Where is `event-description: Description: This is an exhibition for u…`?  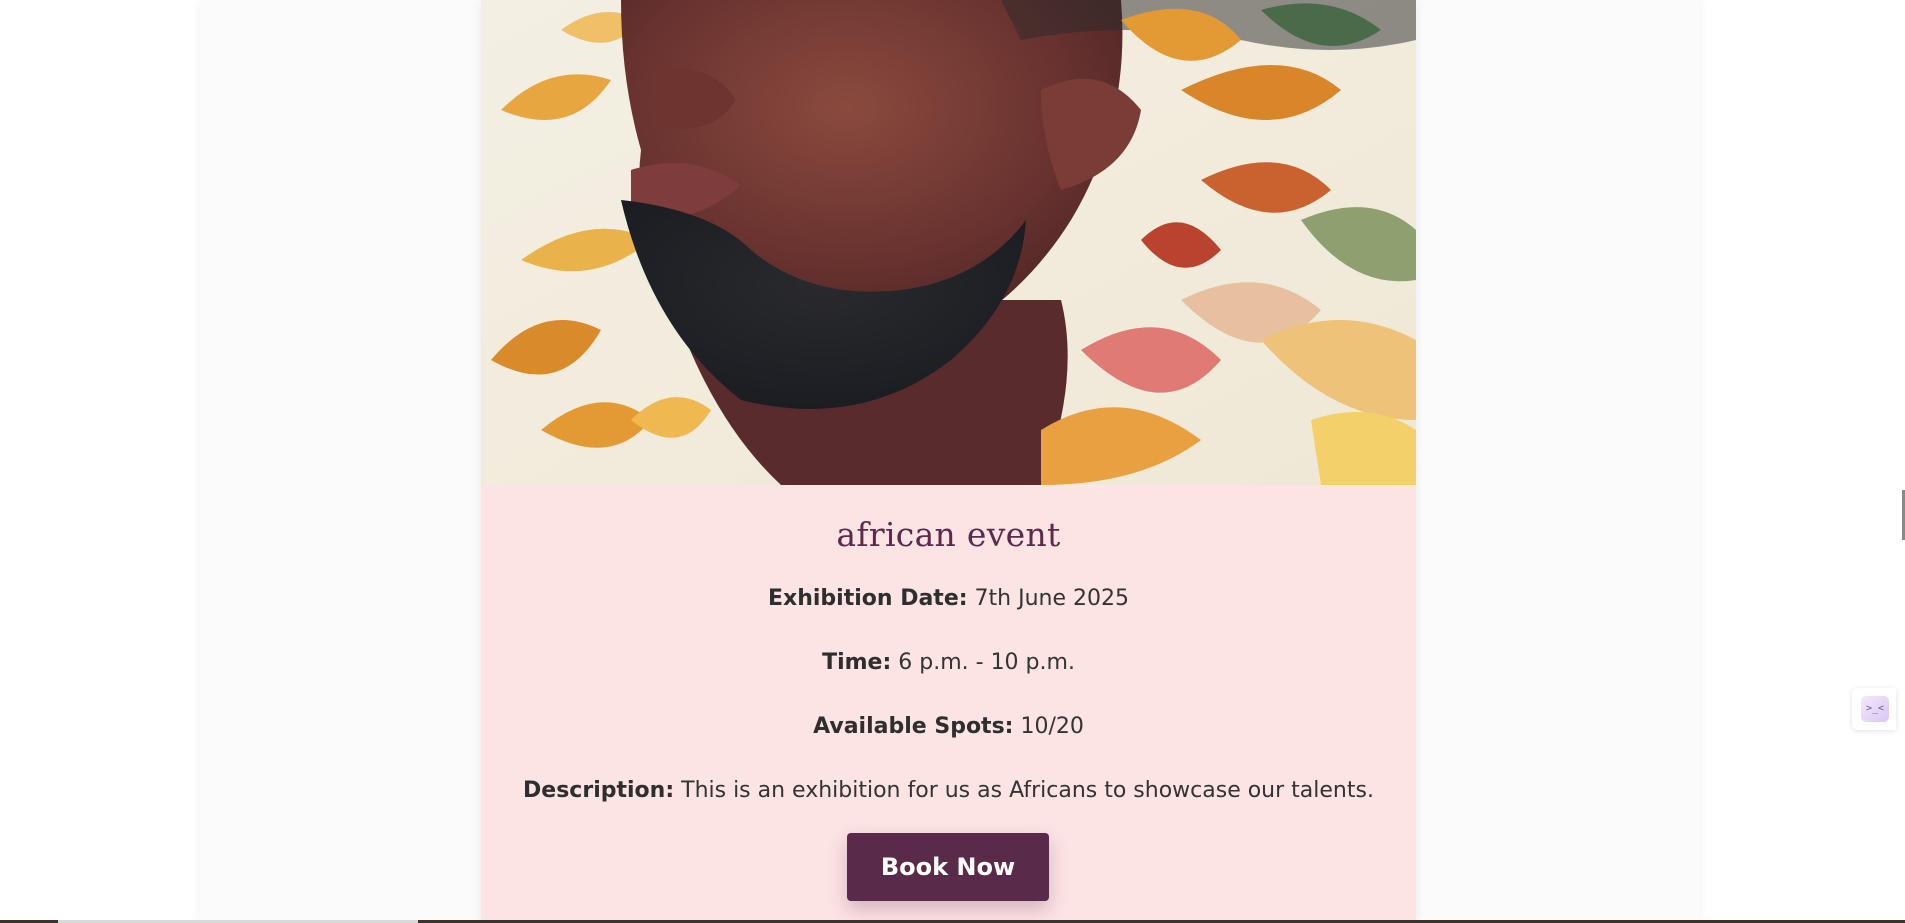 event-description: Description: This is an exhibition for u… is located at coordinates (948, 790).